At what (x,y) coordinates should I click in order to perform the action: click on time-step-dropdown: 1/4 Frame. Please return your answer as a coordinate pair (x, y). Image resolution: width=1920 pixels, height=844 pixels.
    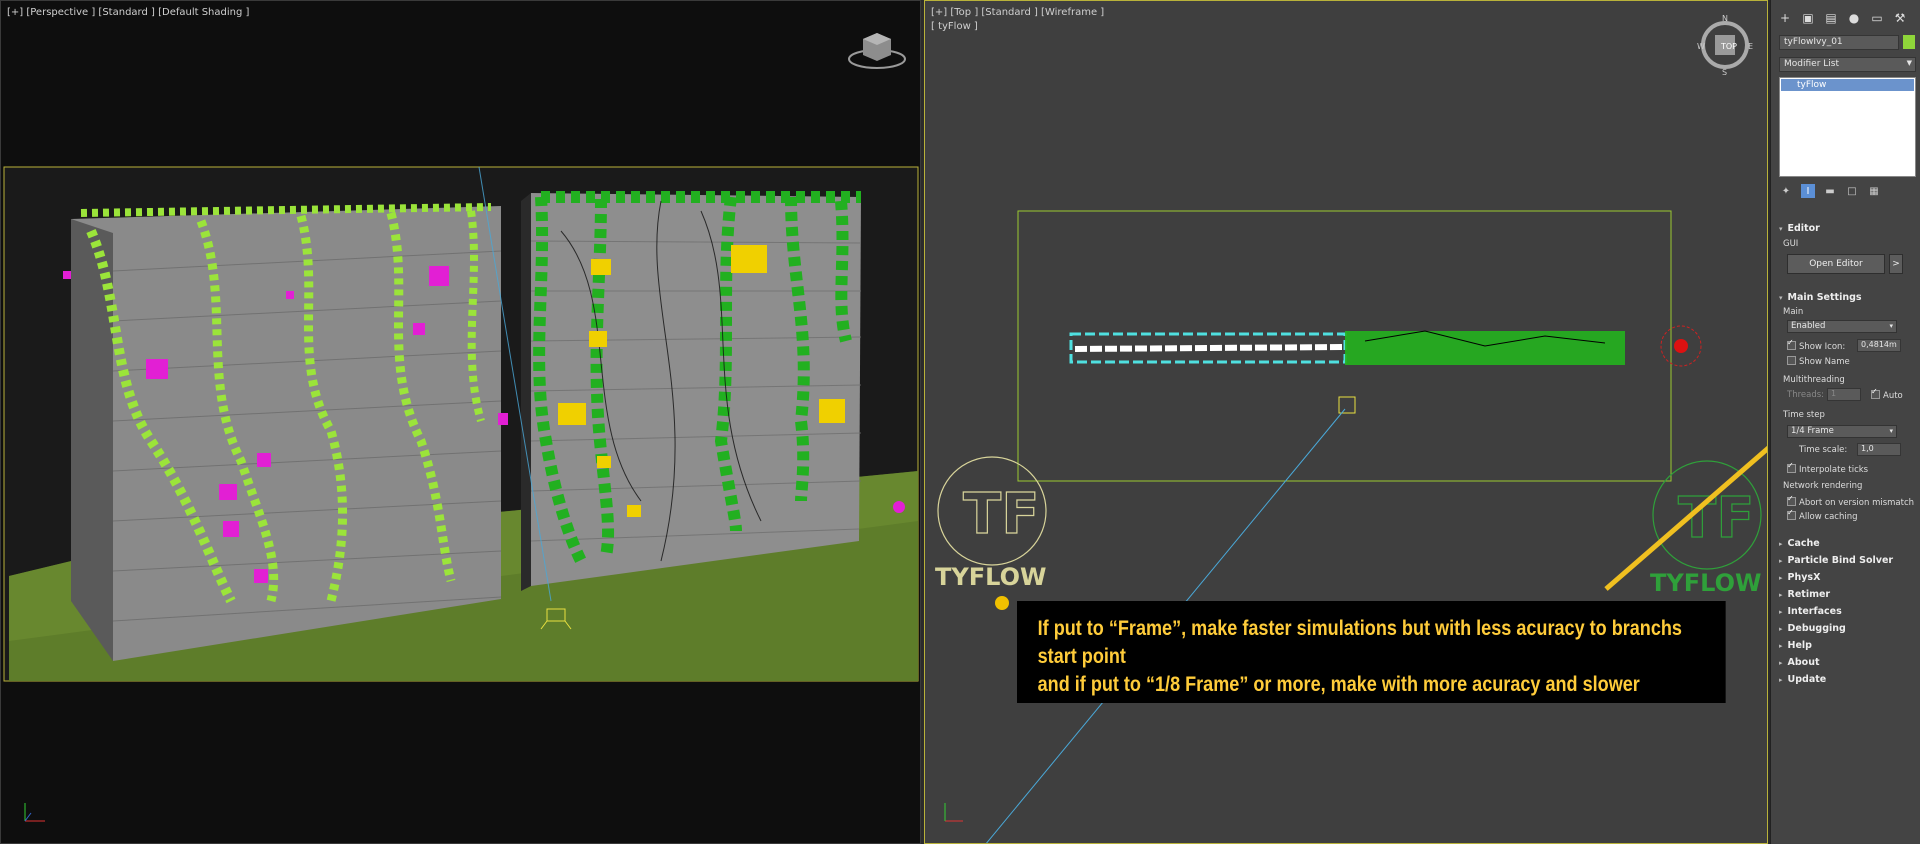
    Looking at the image, I should click on (1842, 431).